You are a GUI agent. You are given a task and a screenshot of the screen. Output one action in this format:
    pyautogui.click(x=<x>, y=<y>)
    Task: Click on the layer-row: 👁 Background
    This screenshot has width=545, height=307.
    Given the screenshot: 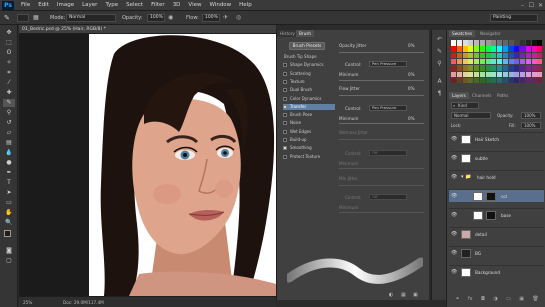 What is the action you would take?
    pyautogui.click(x=496, y=271)
    